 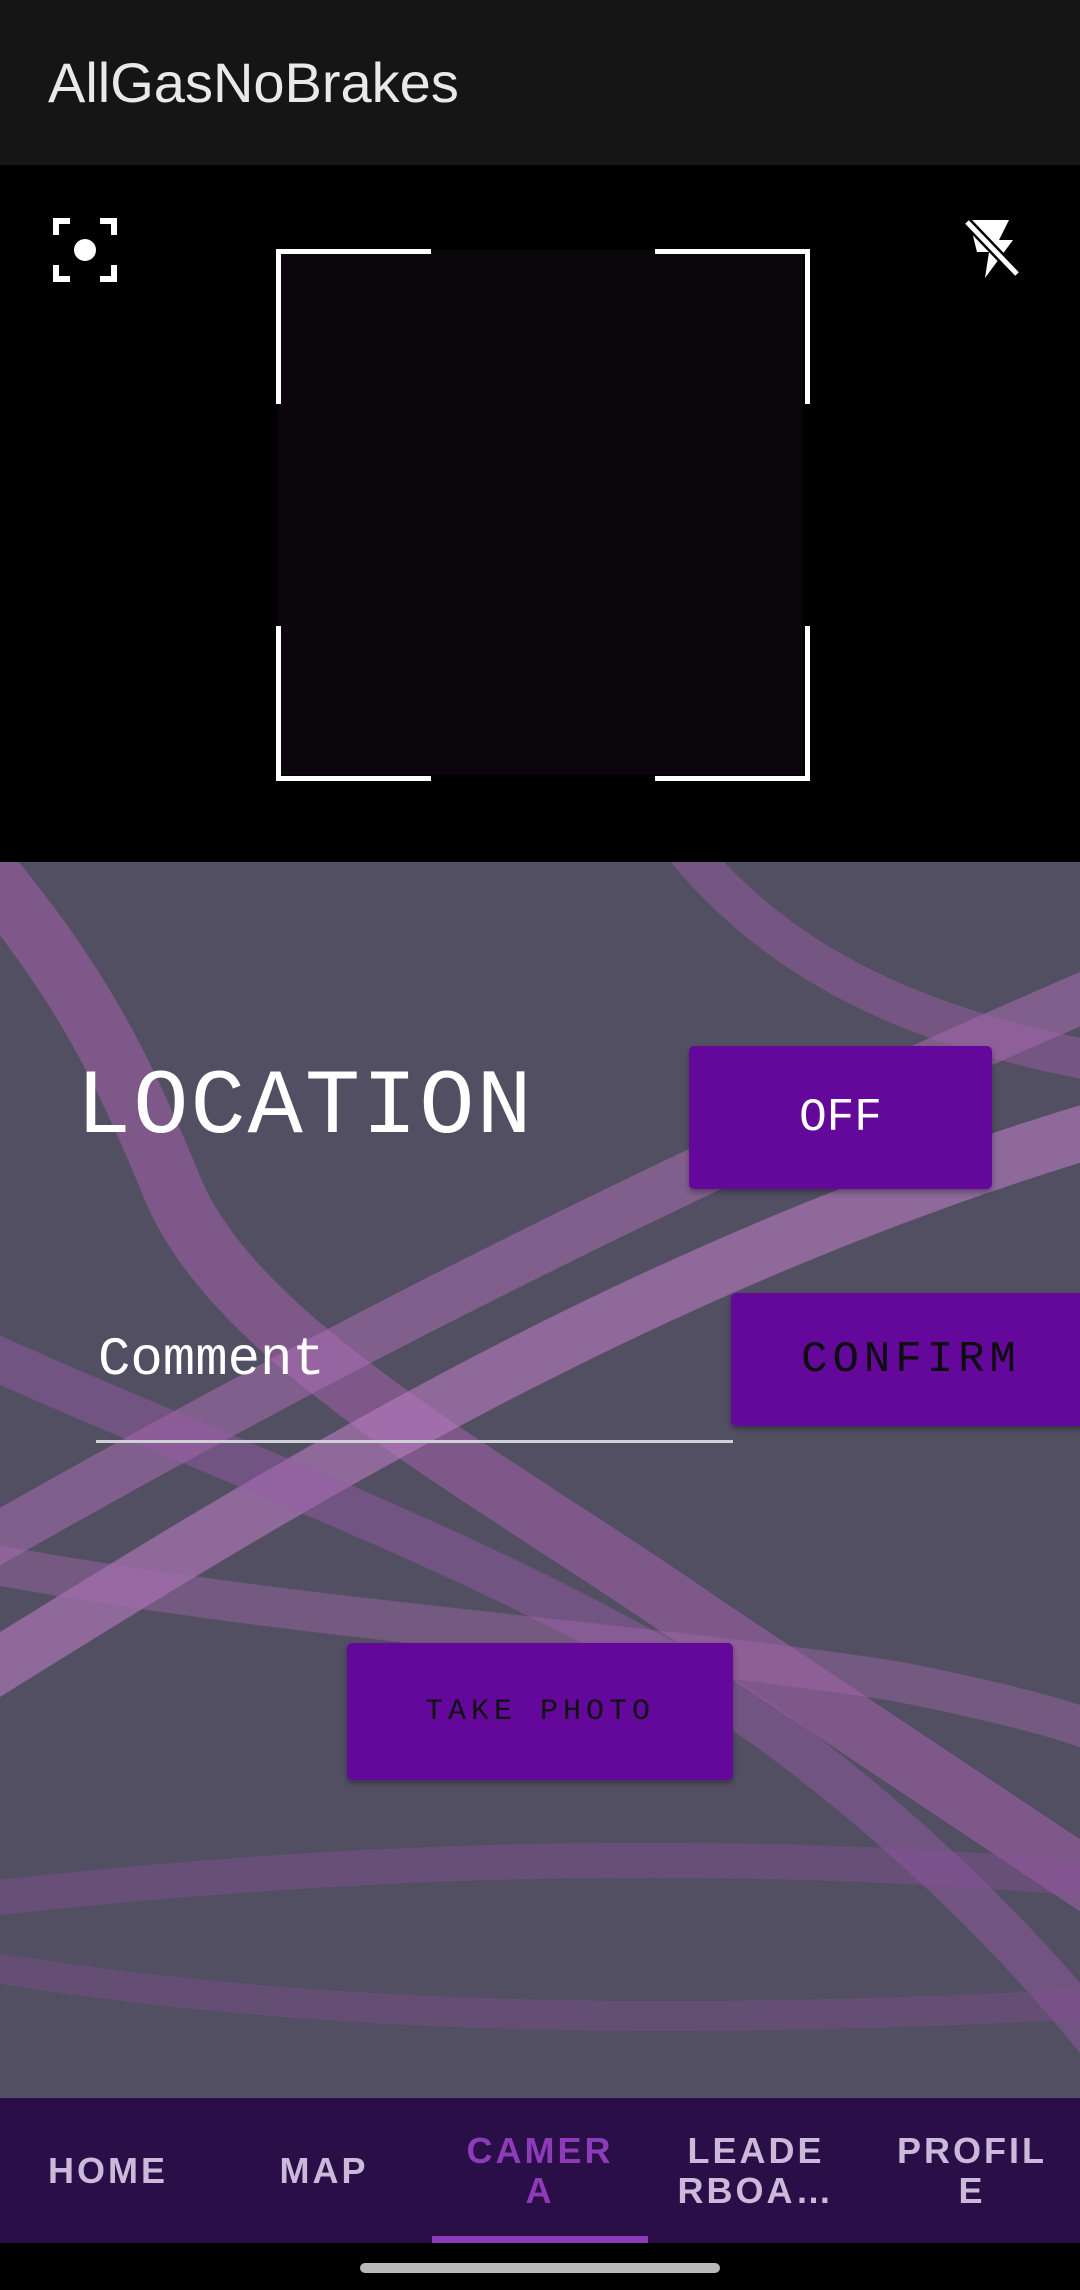 I want to click on tab-map-label: MAP, so click(x=324, y=2170).